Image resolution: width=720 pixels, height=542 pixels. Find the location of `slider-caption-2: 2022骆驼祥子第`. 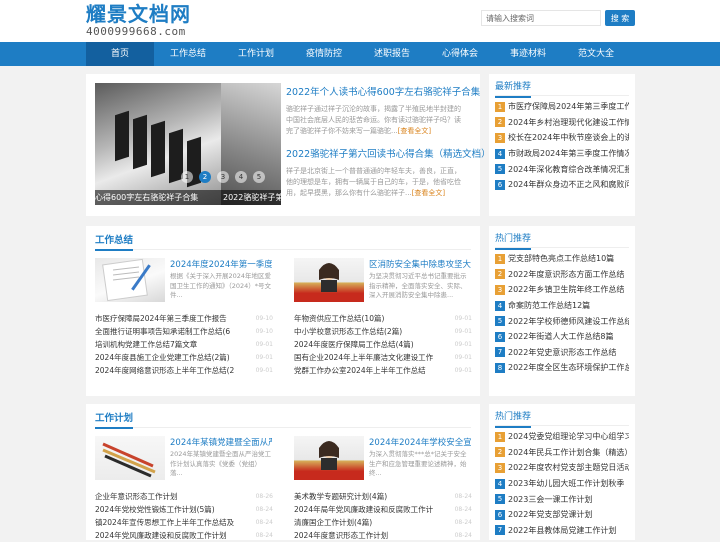

slider-caption-2: 2022骆驼祥子第 is located at coordinates (251, 197).